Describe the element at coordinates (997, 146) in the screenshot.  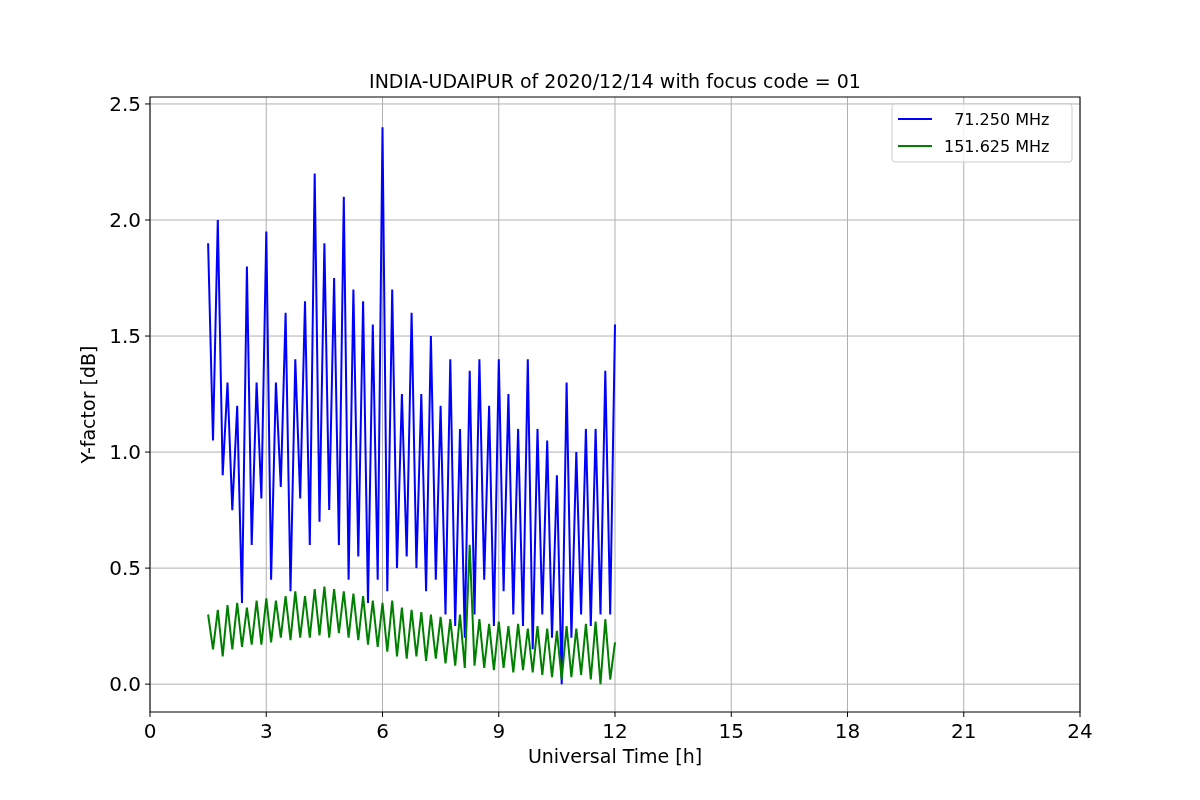
I see `legend-label: 151.625 MHz` at that location.